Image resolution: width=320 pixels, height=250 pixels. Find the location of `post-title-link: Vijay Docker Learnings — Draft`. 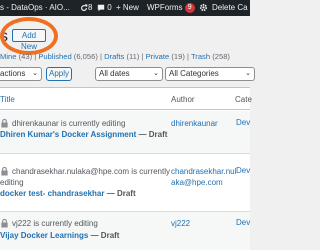

post-title-link: Vijay Docker Learnings — Draft is located at coordinates (59, 235).